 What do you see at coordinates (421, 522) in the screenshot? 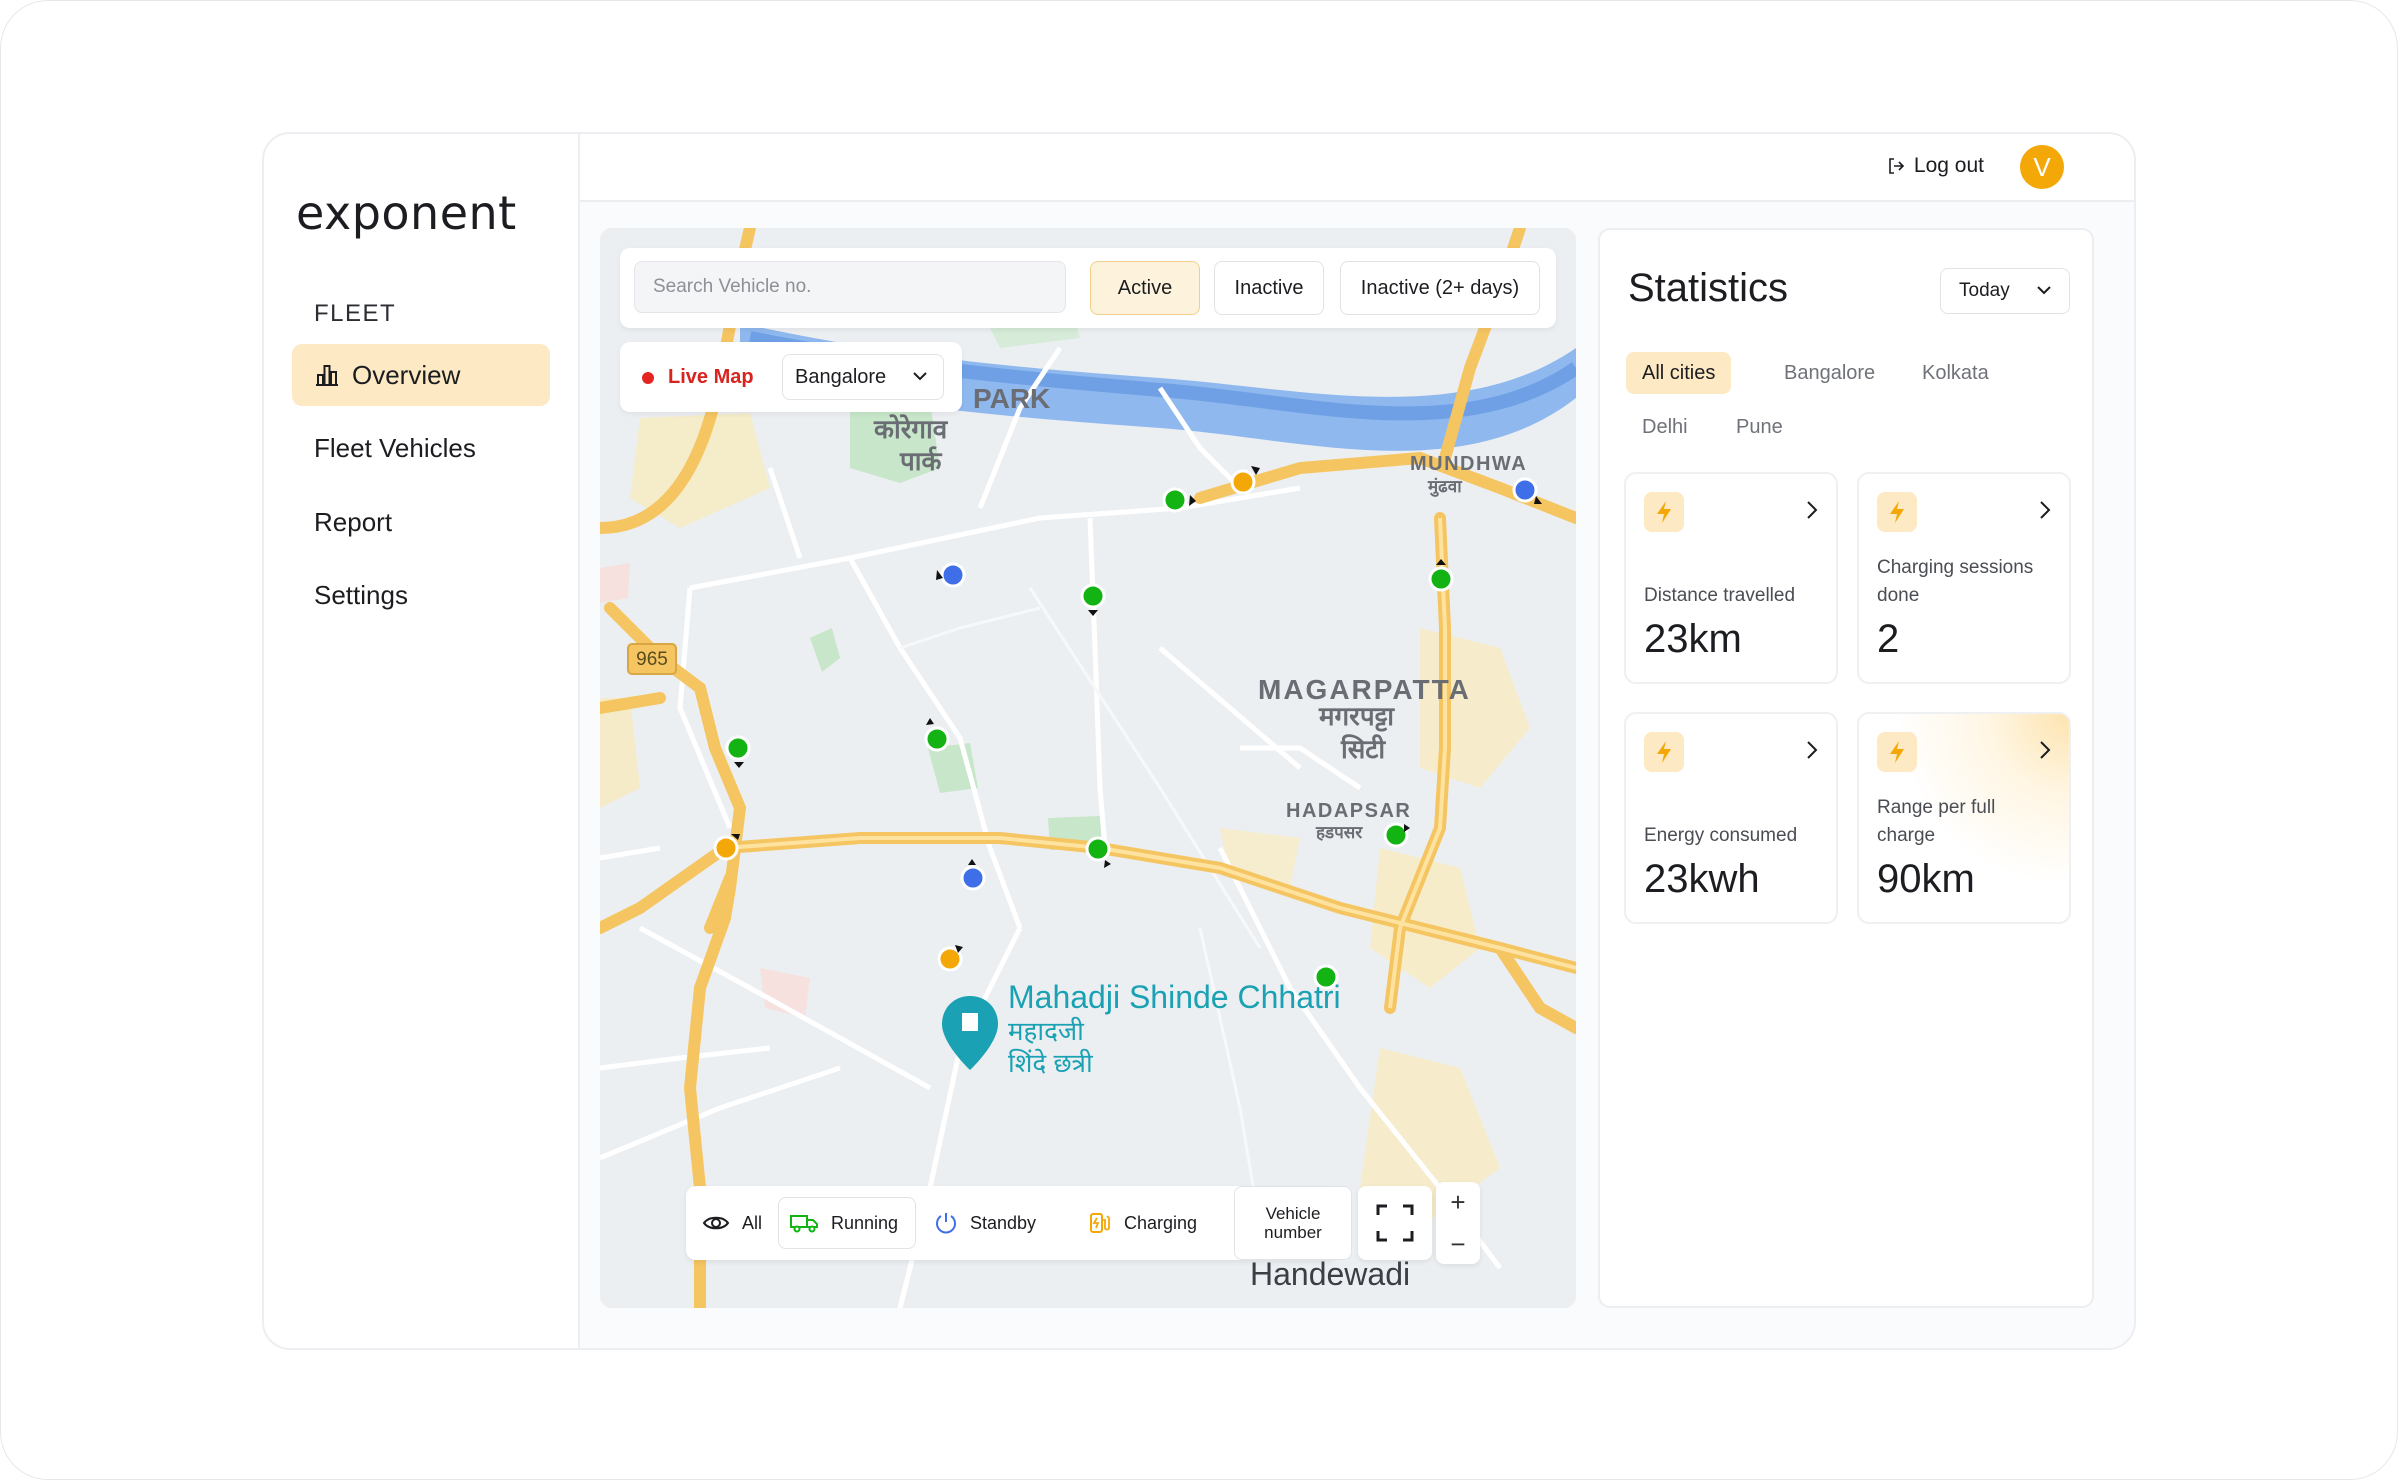
I see `sidebar-item-report: Report` at bounding box center [421, 522].